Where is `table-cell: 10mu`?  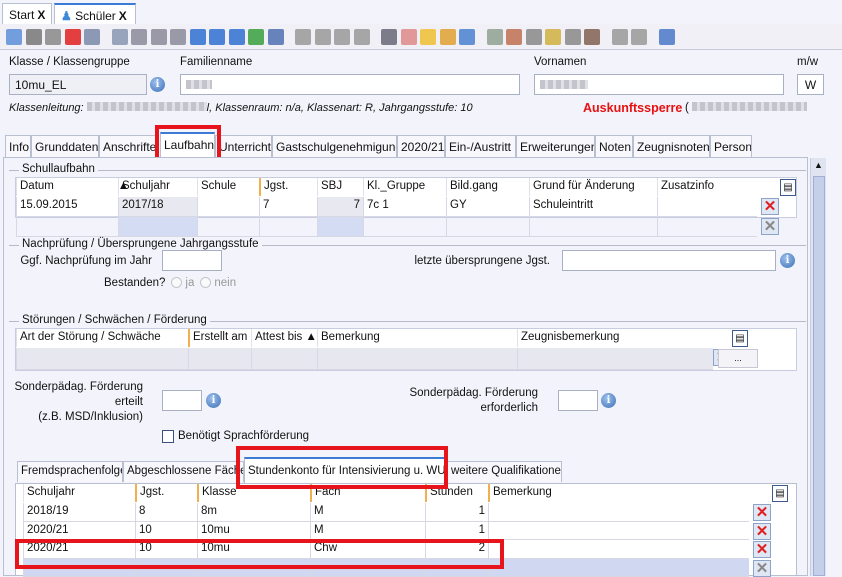
table-cell: 10mu is located at coordinates (253, 531).